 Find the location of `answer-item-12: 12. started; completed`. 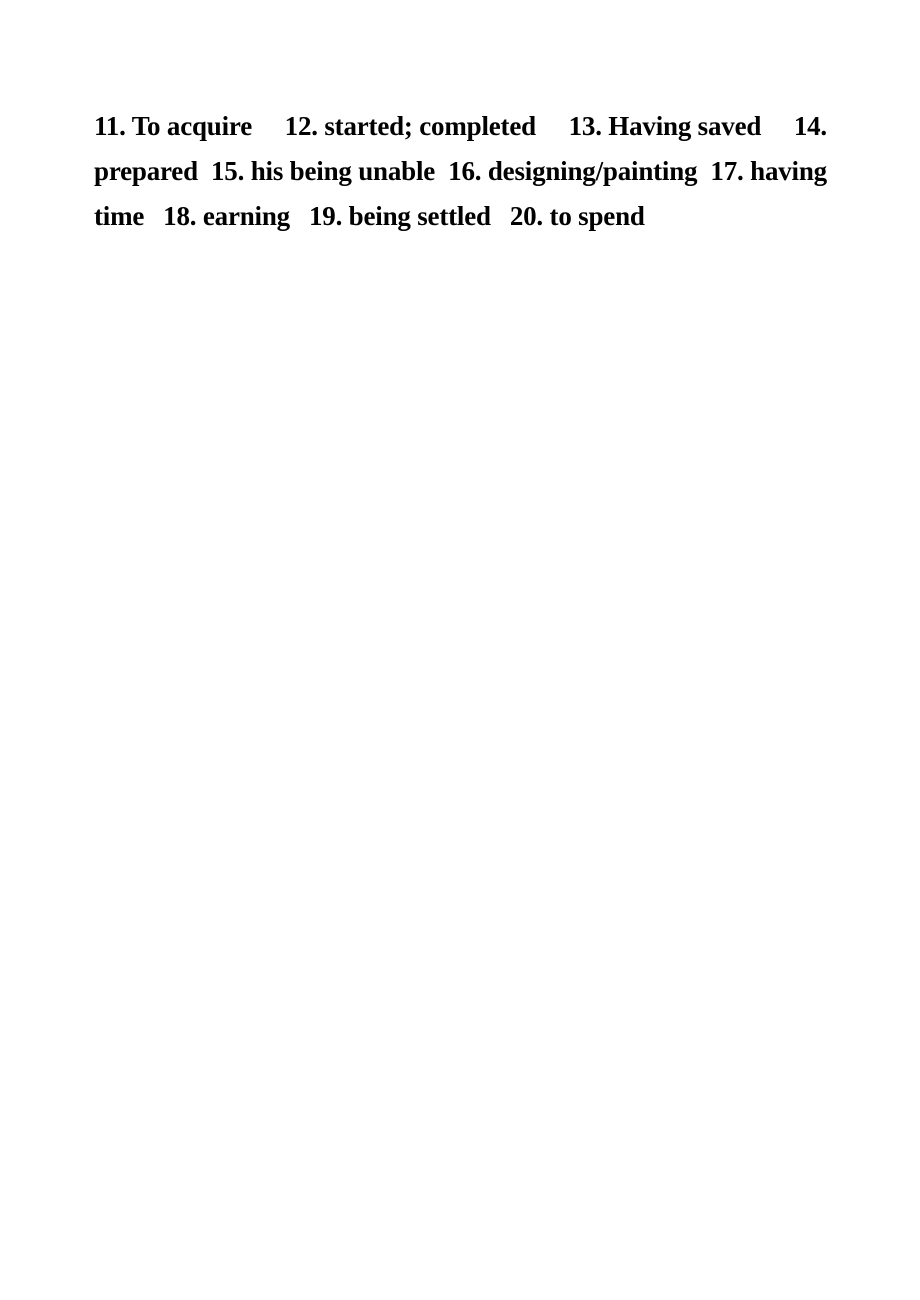

answer-item-12: 12. started; completed is located at coordinates (410, 126).